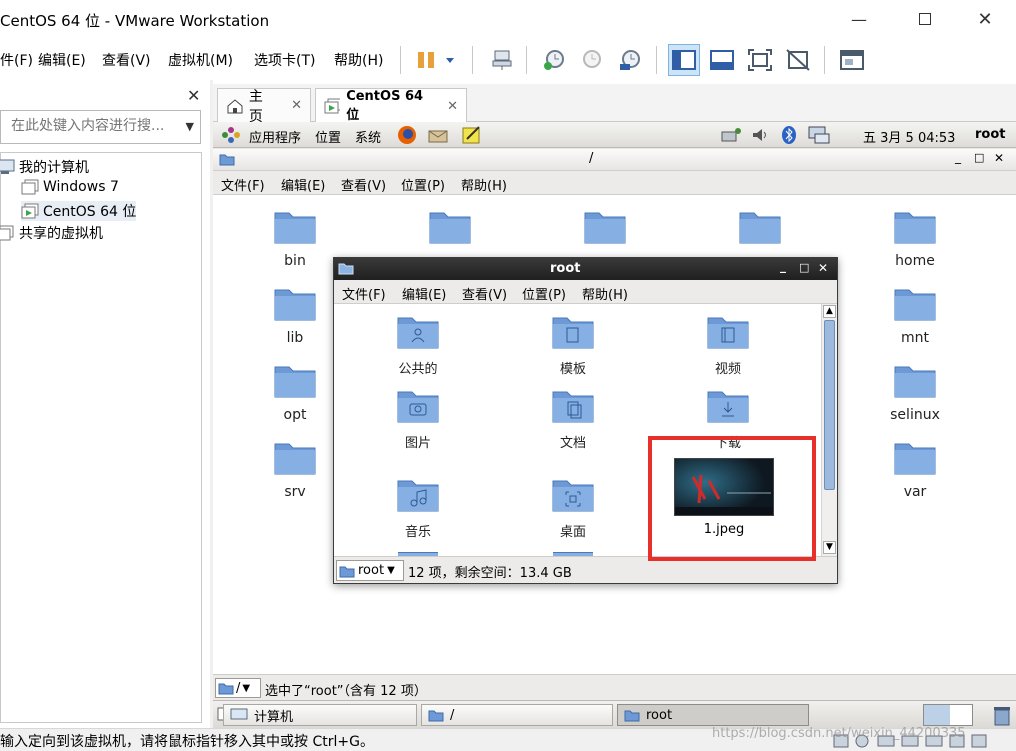 The width and height of the screenshot is (1016, 751). What do you see at coordinates (713, 715) in the screenshot?
I see `taskbar-item-root: root` at bounding box center [713, 715].